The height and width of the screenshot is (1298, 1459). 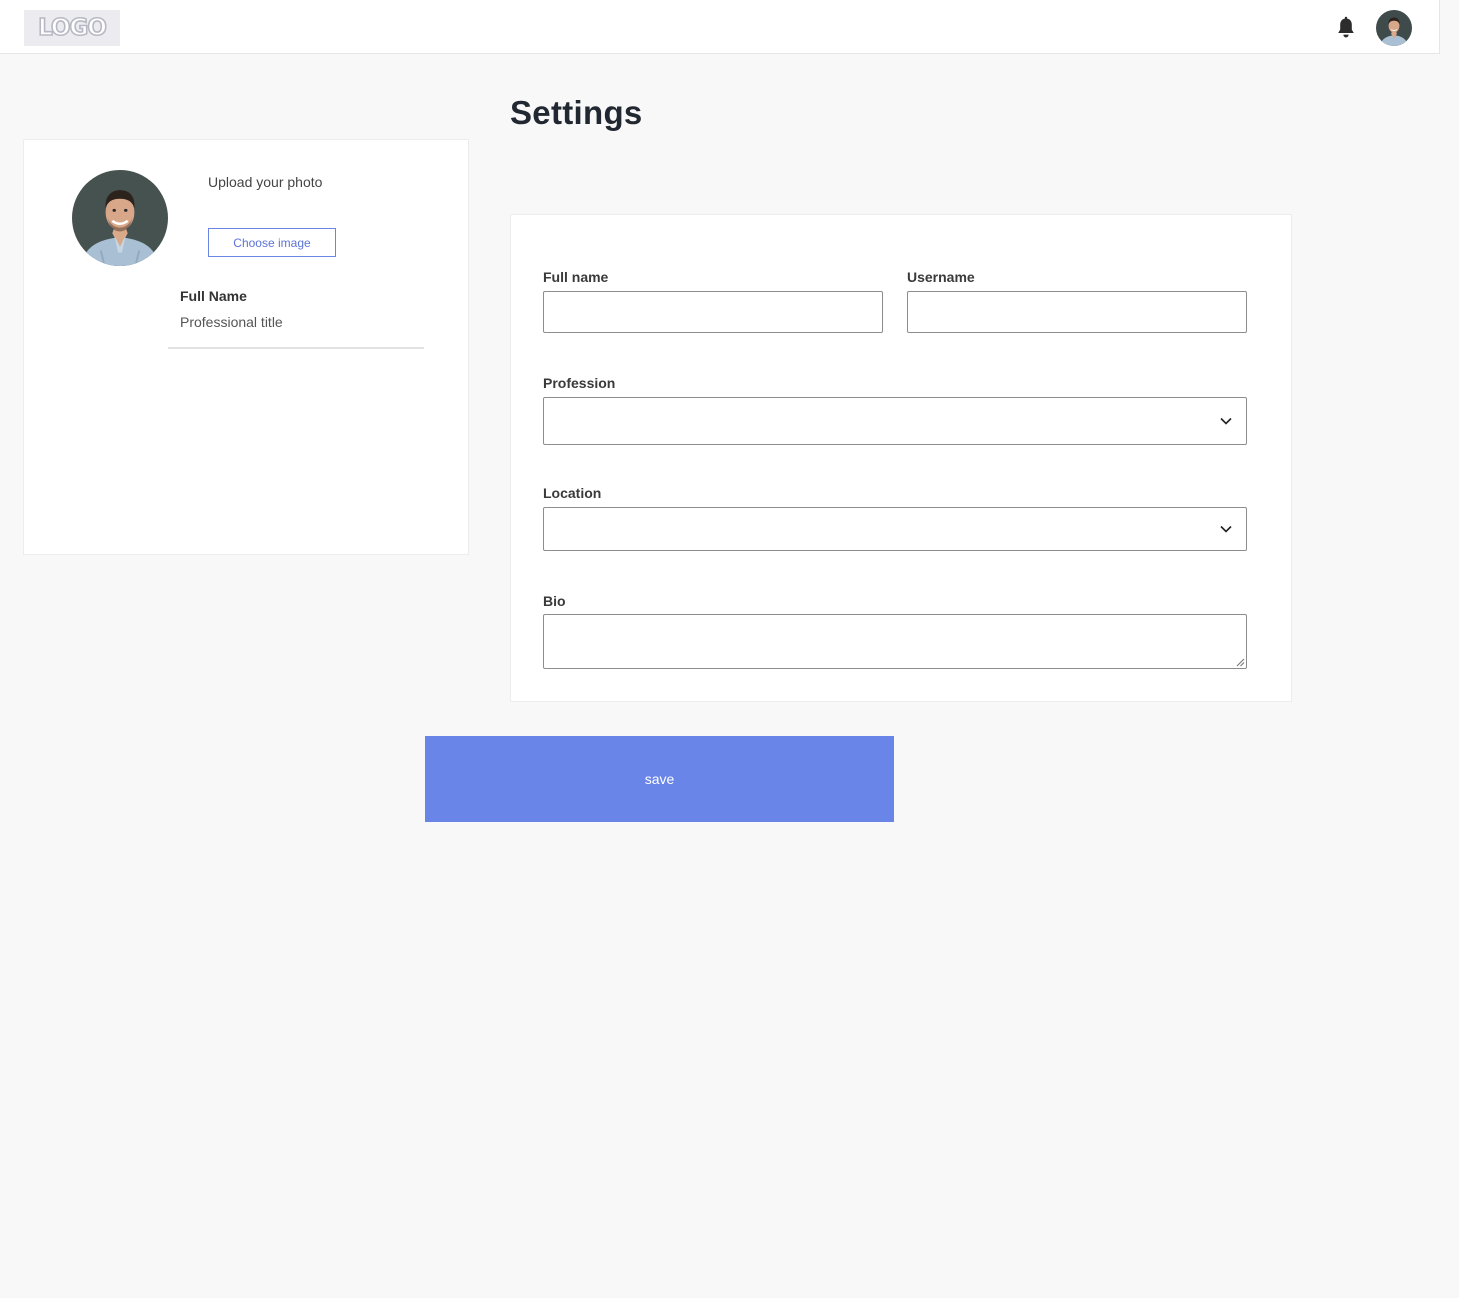 I want to click on avatar-image, so click(x=1394, y=28).